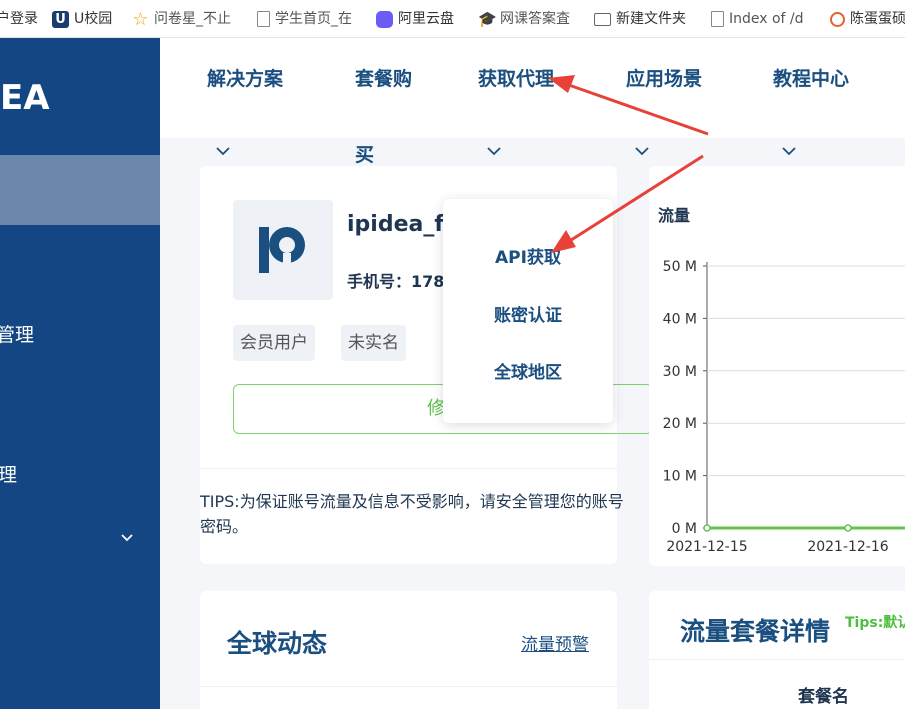 This screenshot has height=709, width=905. Describe the element at coordinates (766, 19) in the screenshot. I see `bookmark-label: Index of /d` at that location.